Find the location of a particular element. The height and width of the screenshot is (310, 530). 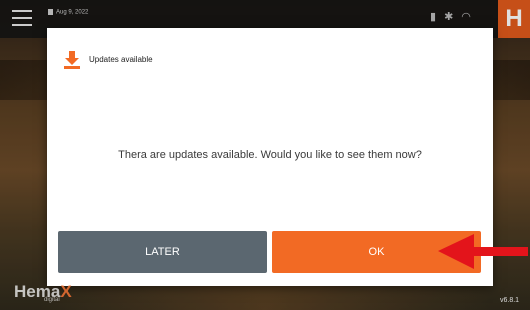

logo-x-text: X is located at coordinates (66, 291).